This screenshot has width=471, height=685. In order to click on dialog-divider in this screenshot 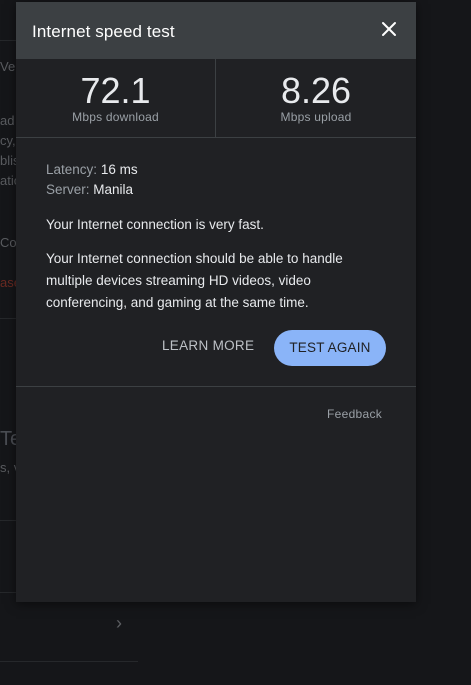, I will do `click(216, 386)`.